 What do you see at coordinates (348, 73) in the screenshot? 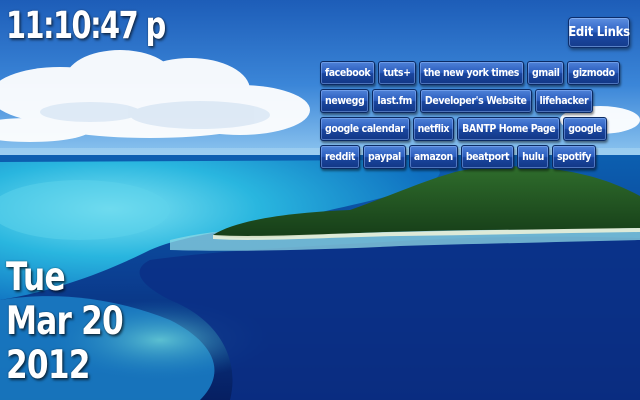
I see `link-facebook: facebook` at bounding box center [348, 73].